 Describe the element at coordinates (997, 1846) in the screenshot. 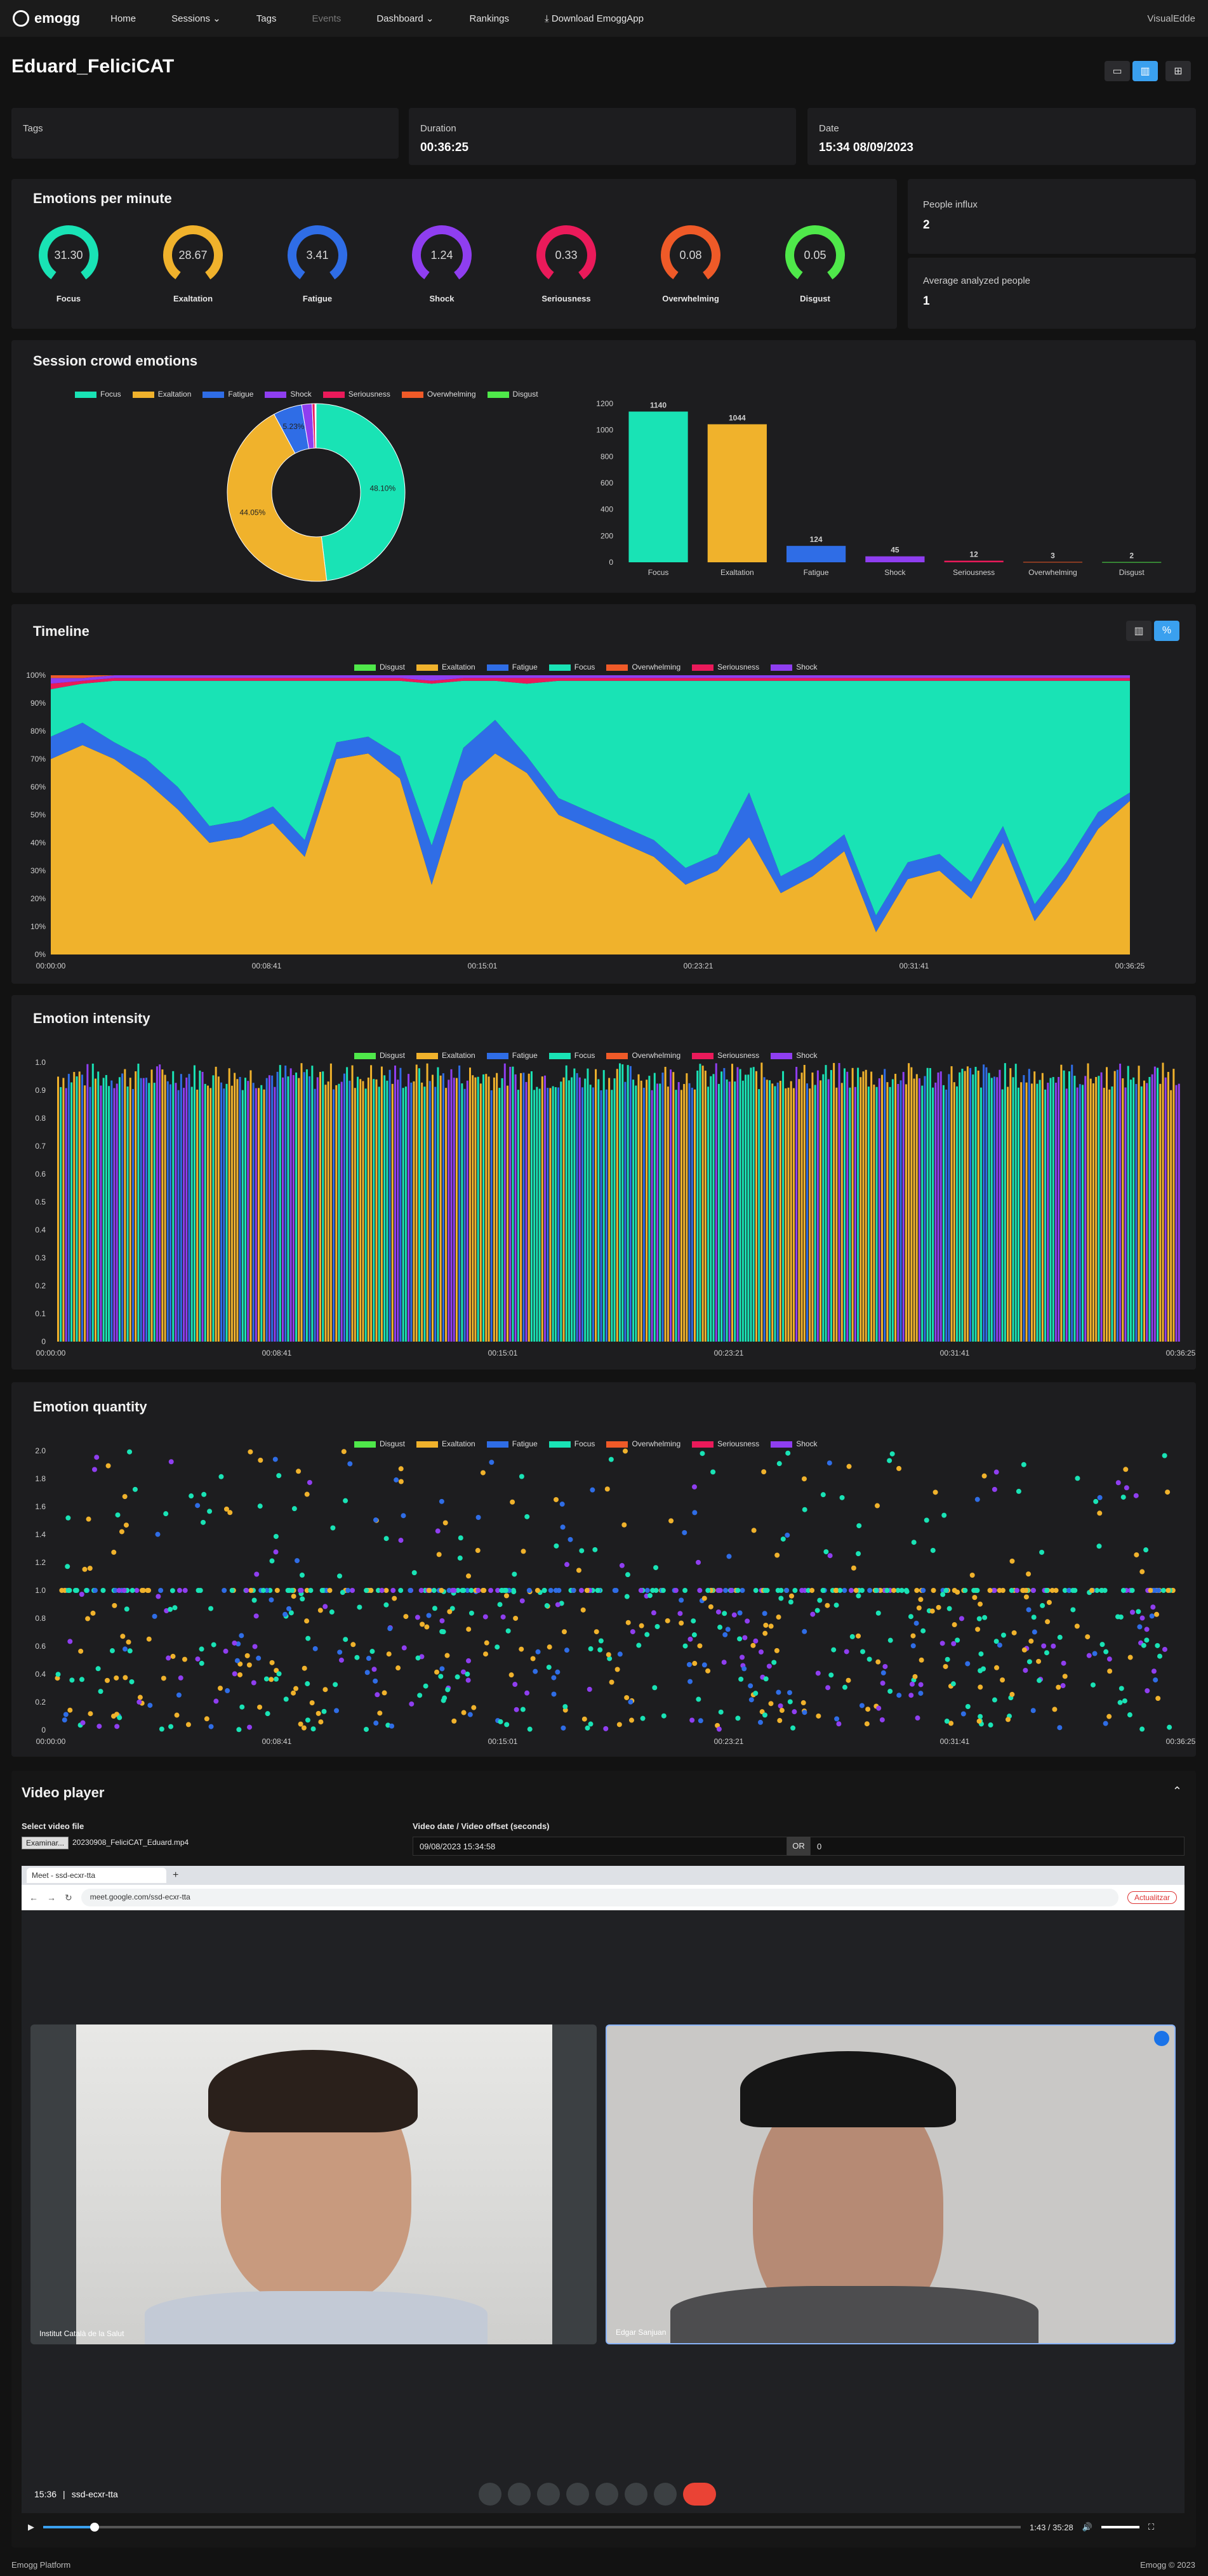

I see `video-offset-input: 0` at that location.